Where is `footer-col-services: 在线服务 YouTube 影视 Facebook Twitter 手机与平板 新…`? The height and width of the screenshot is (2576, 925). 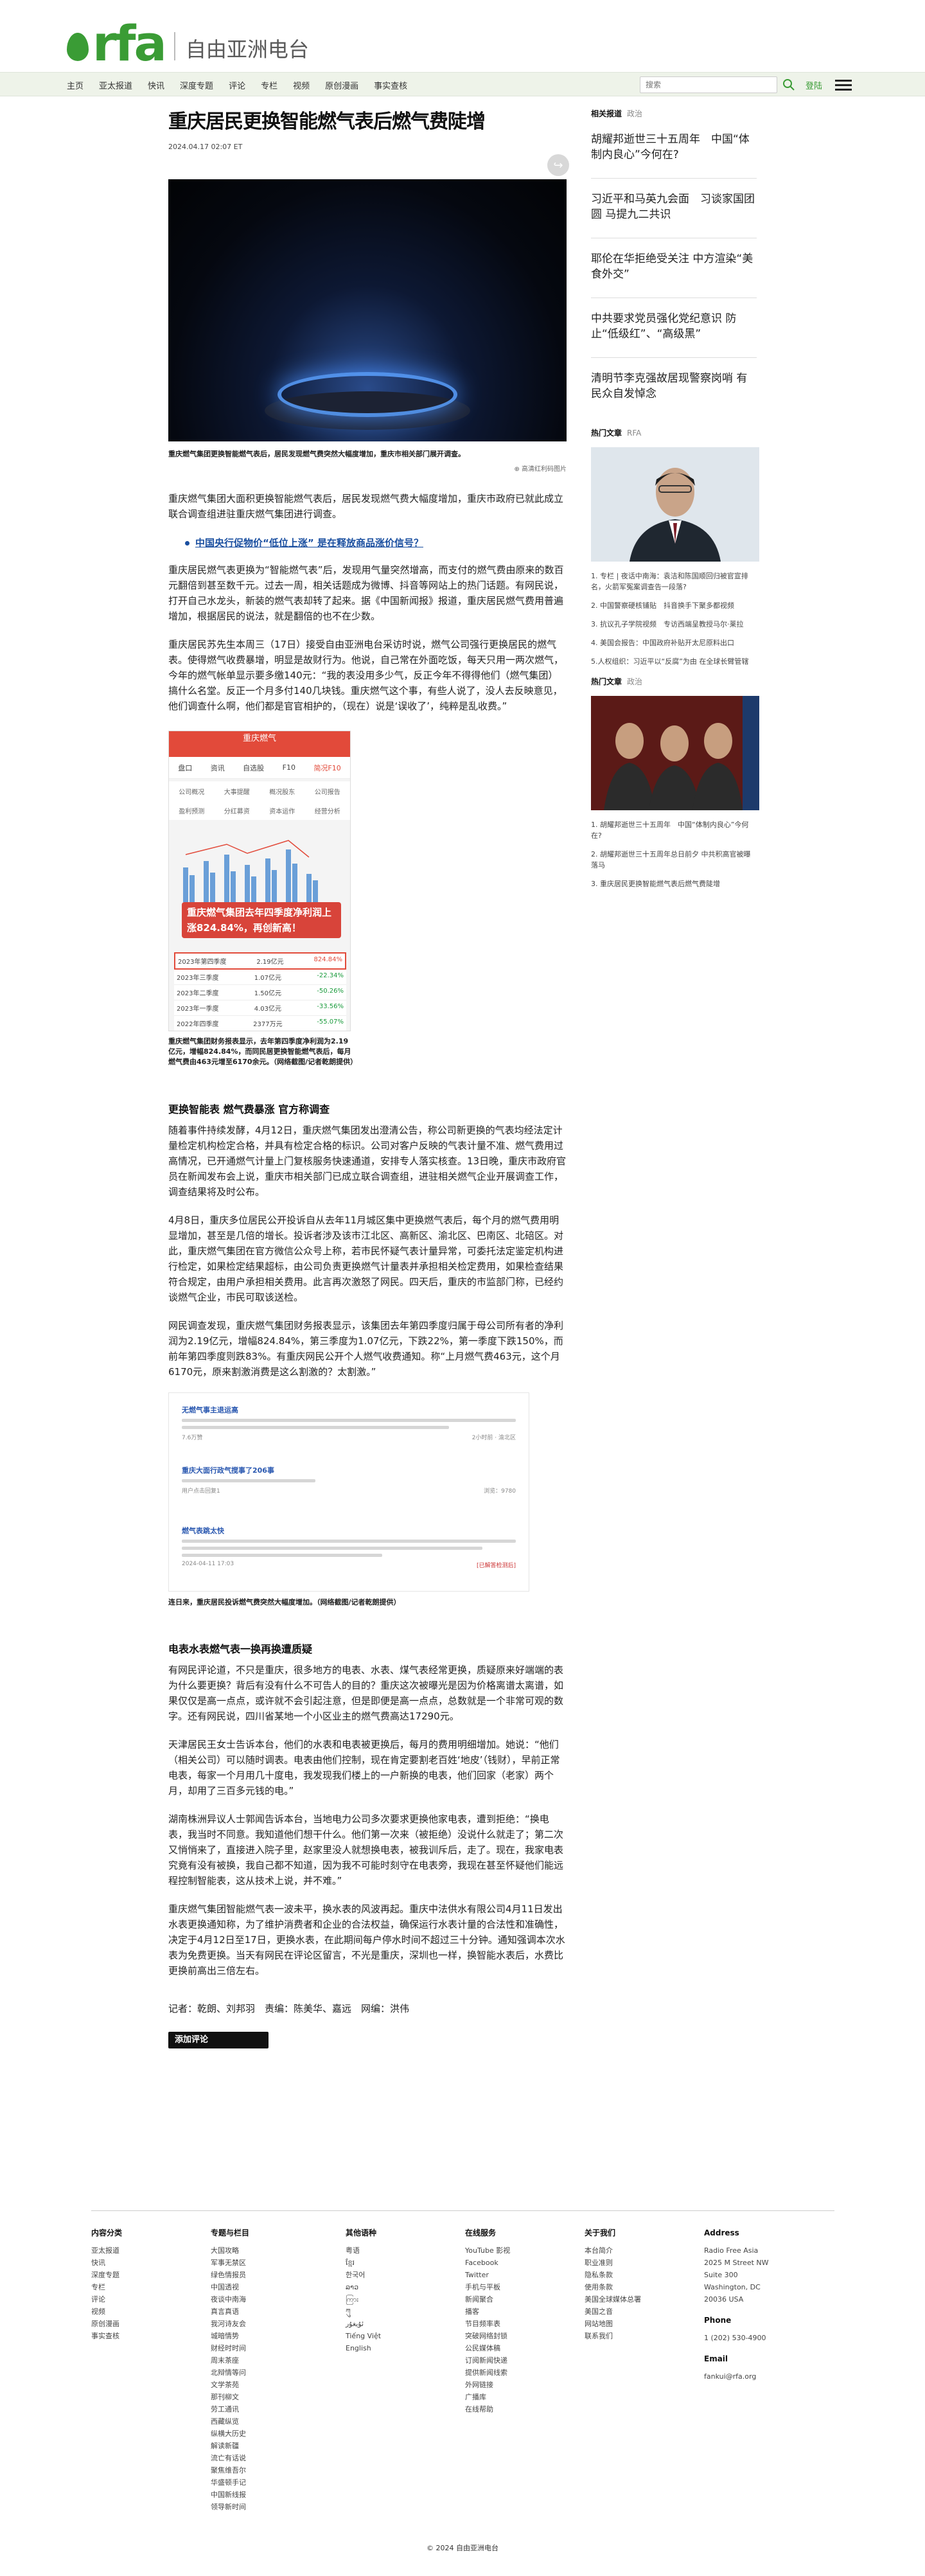
footer-col-services: 在线服务 YouTube 影视 Facebook Twitter 手机与平板 新… is located at coordinates (525, 2370).